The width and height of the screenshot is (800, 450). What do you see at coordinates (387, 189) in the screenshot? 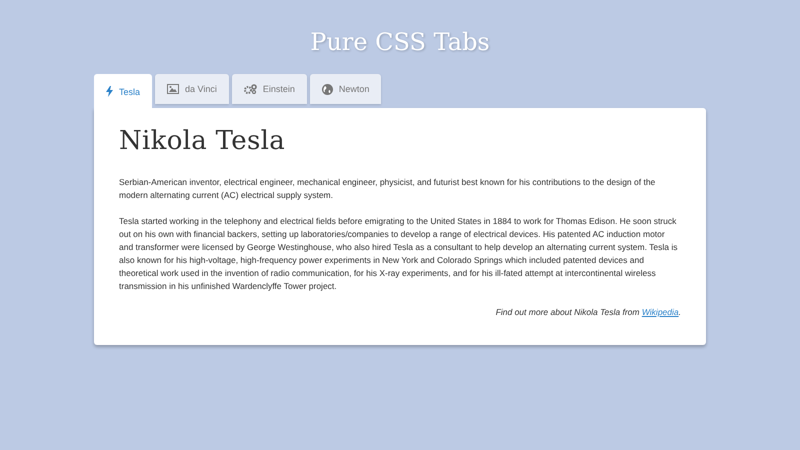
I see `paragraph: Serbian-American inventor, electrical engineer, mechanical engineer, physicist, and futurist best known for his contributions to the design of the modern alternating current (AC) electrical supply system.` at bounding box center [387, 189].